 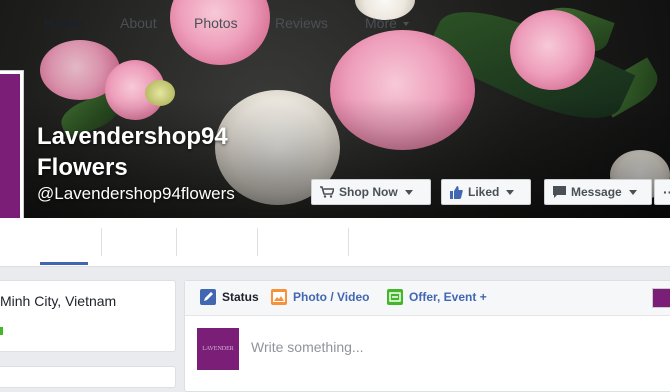 I want to click on composer-tab-status: Status, so click(x=229, y=297).